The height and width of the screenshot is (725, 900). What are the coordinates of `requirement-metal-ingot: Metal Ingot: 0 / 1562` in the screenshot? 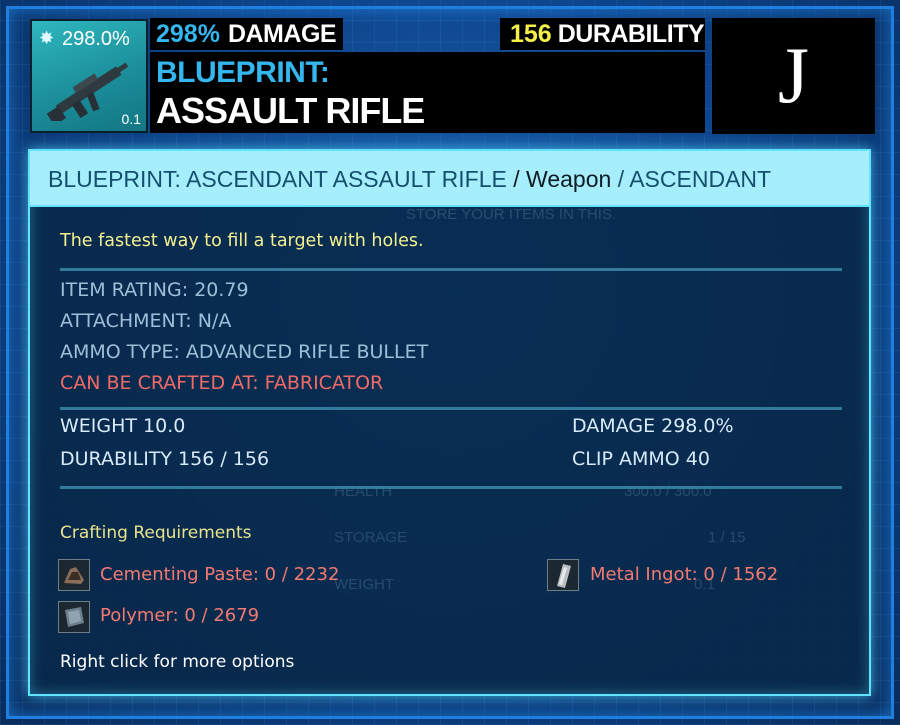 It's located at (684, 574).